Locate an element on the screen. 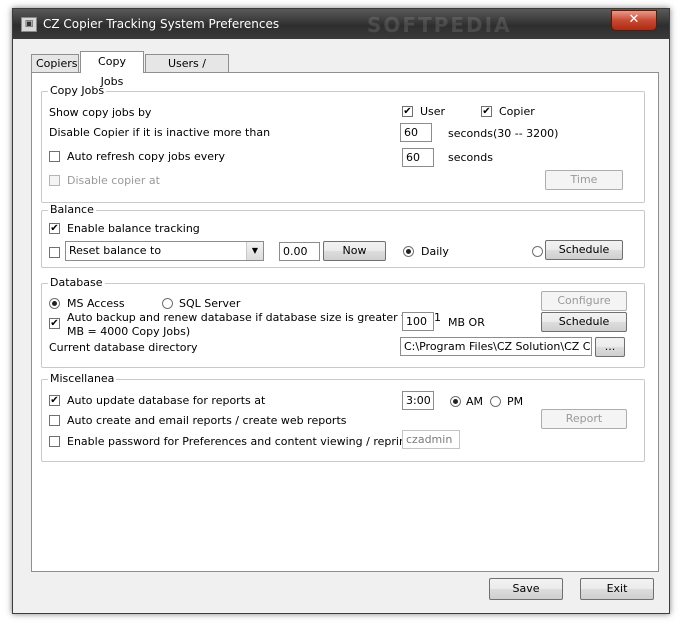 The height and width of the screenshot is (633, 689). user-label: User is located at coordinates (433, 111).